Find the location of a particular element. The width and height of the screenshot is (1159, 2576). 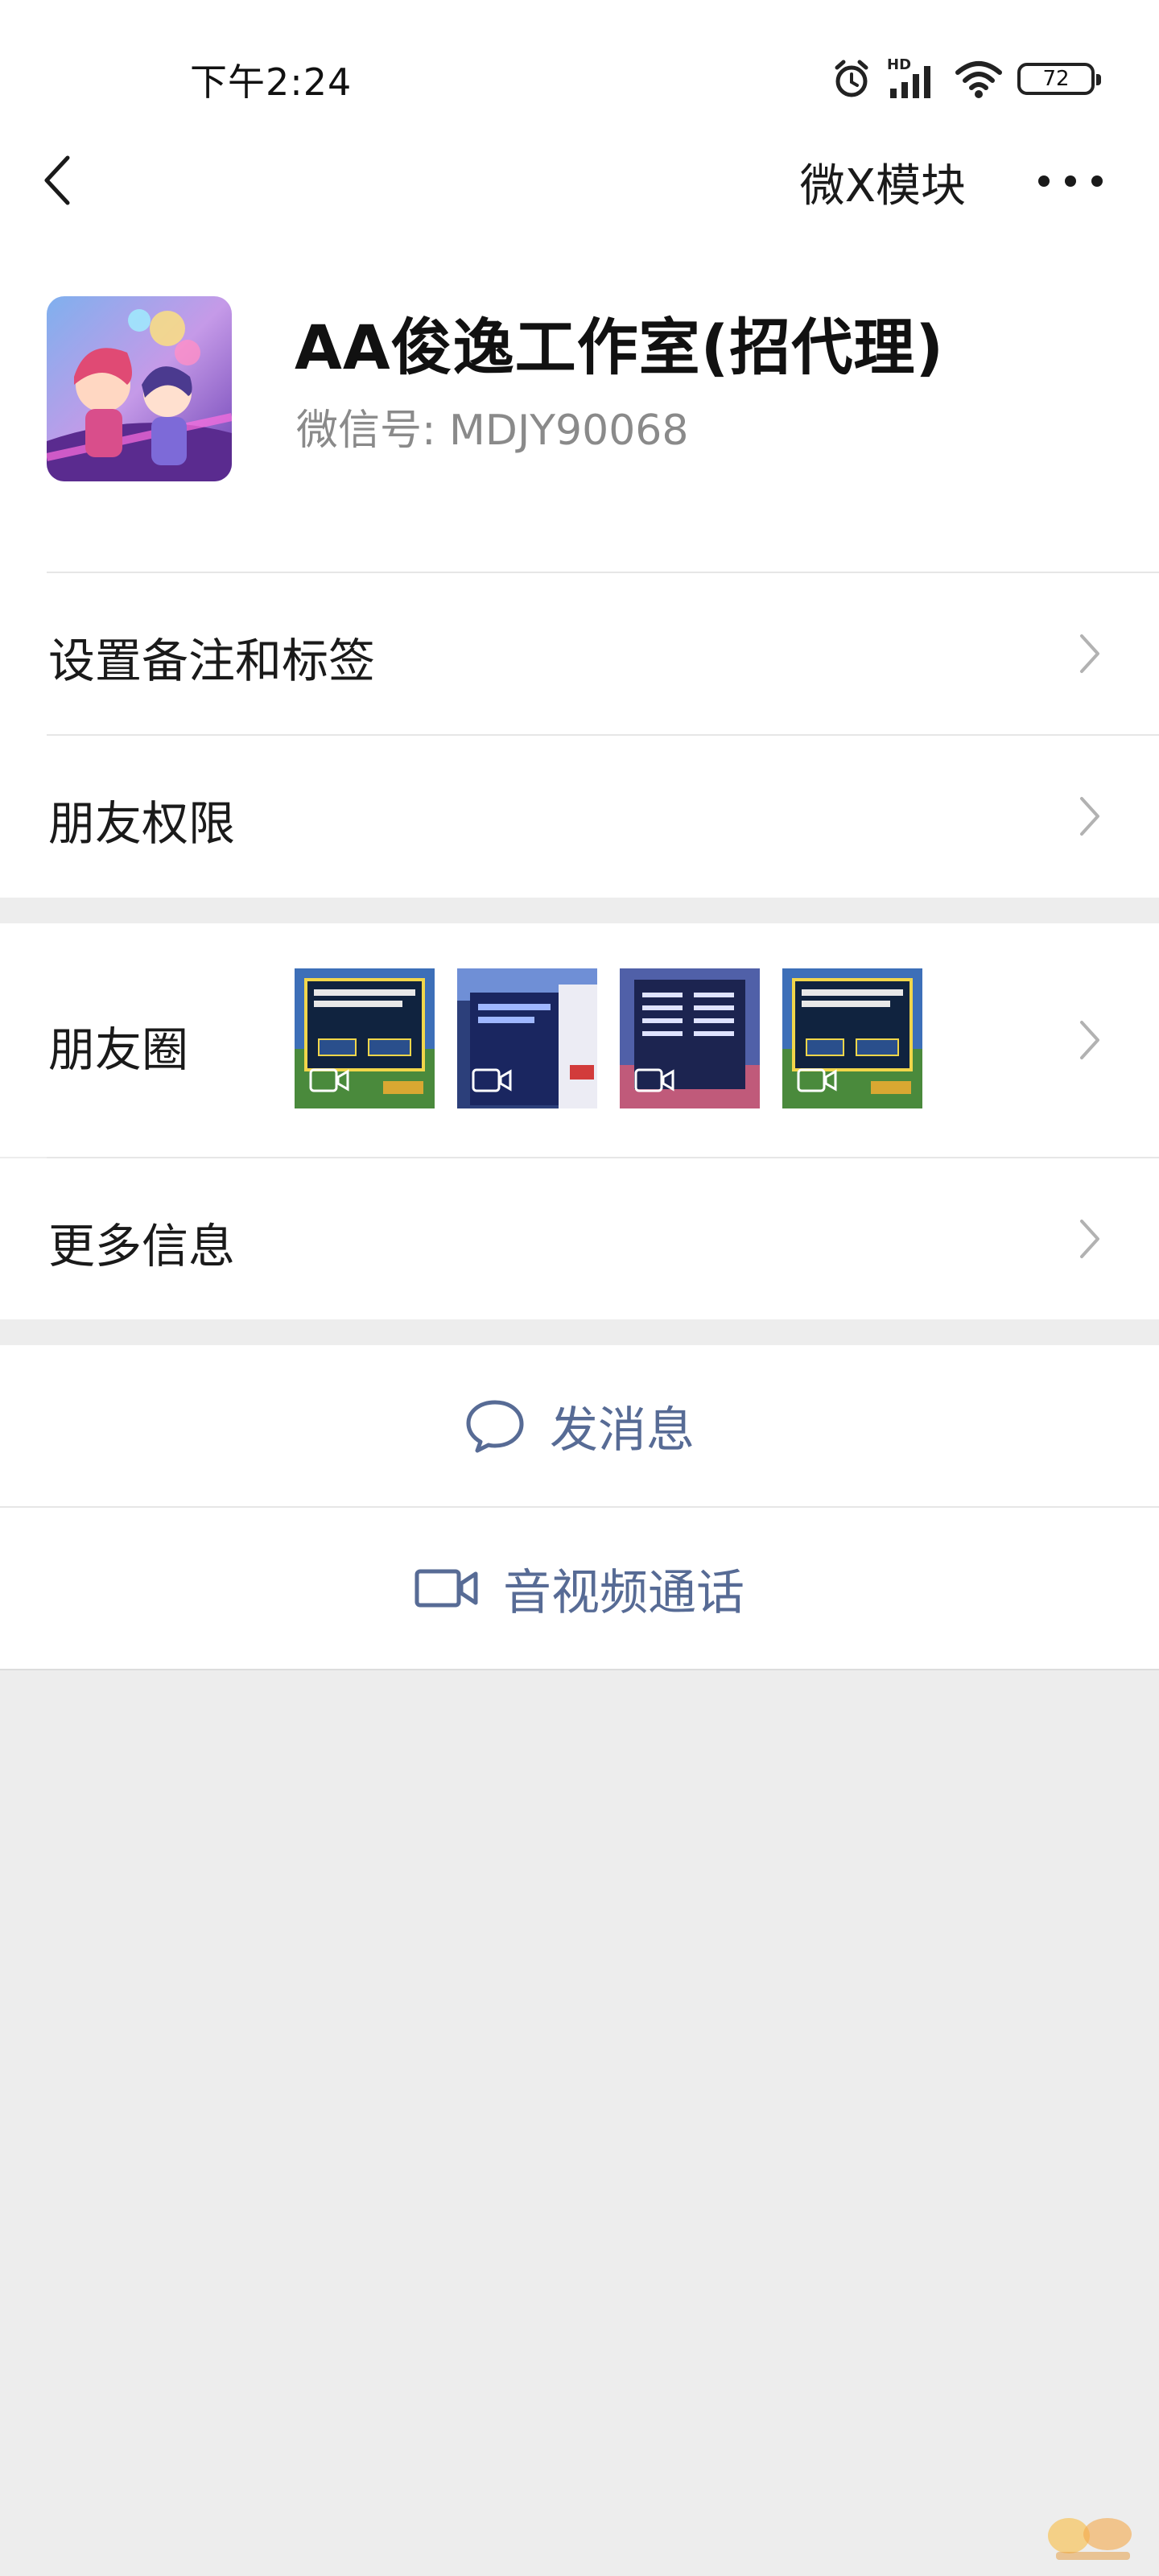

battery-indicator: 72 is located at coordinates (1059, 79).